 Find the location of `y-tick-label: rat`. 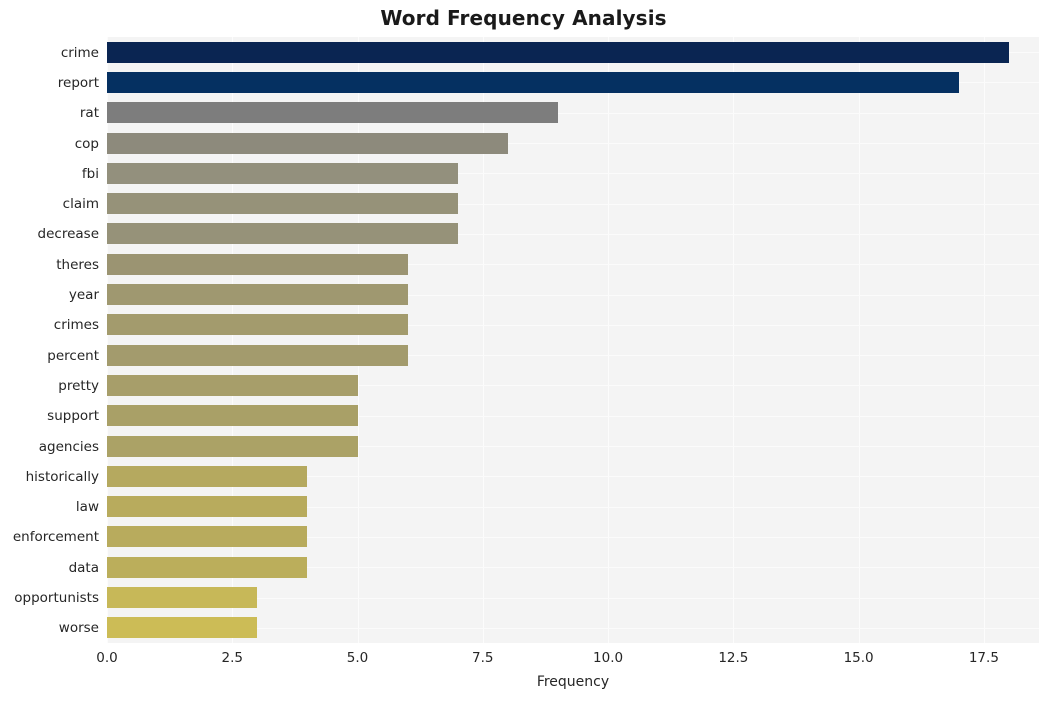

y-tick-label: rat is located at coordinates (89, 112).